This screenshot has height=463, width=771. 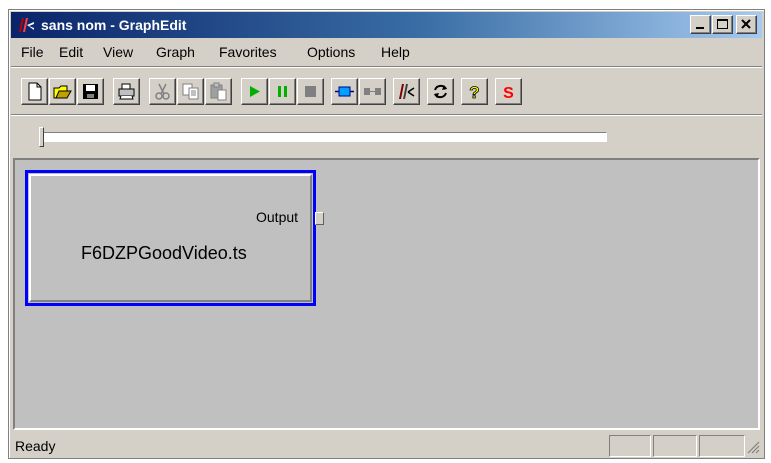 What do you see at coordinates (248, 52) in the screenshot?
I see `menu-favorites: Favorites` at bounding box center [248, 52].